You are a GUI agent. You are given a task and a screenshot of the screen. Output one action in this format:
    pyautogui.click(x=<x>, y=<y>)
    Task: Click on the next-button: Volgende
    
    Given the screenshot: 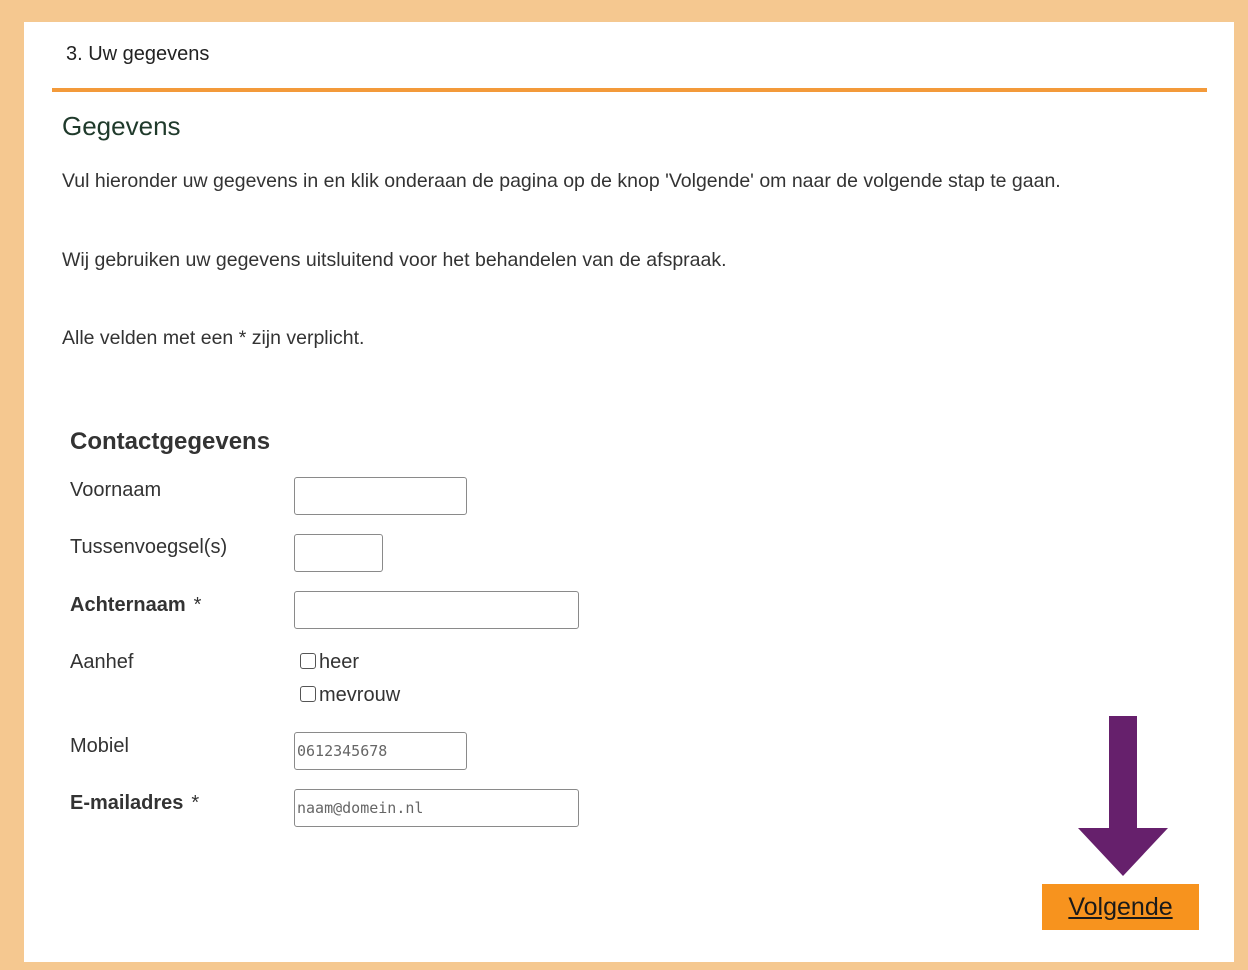 What is the action you would take?
    pyautogui.click(x=1120, y=907)
    